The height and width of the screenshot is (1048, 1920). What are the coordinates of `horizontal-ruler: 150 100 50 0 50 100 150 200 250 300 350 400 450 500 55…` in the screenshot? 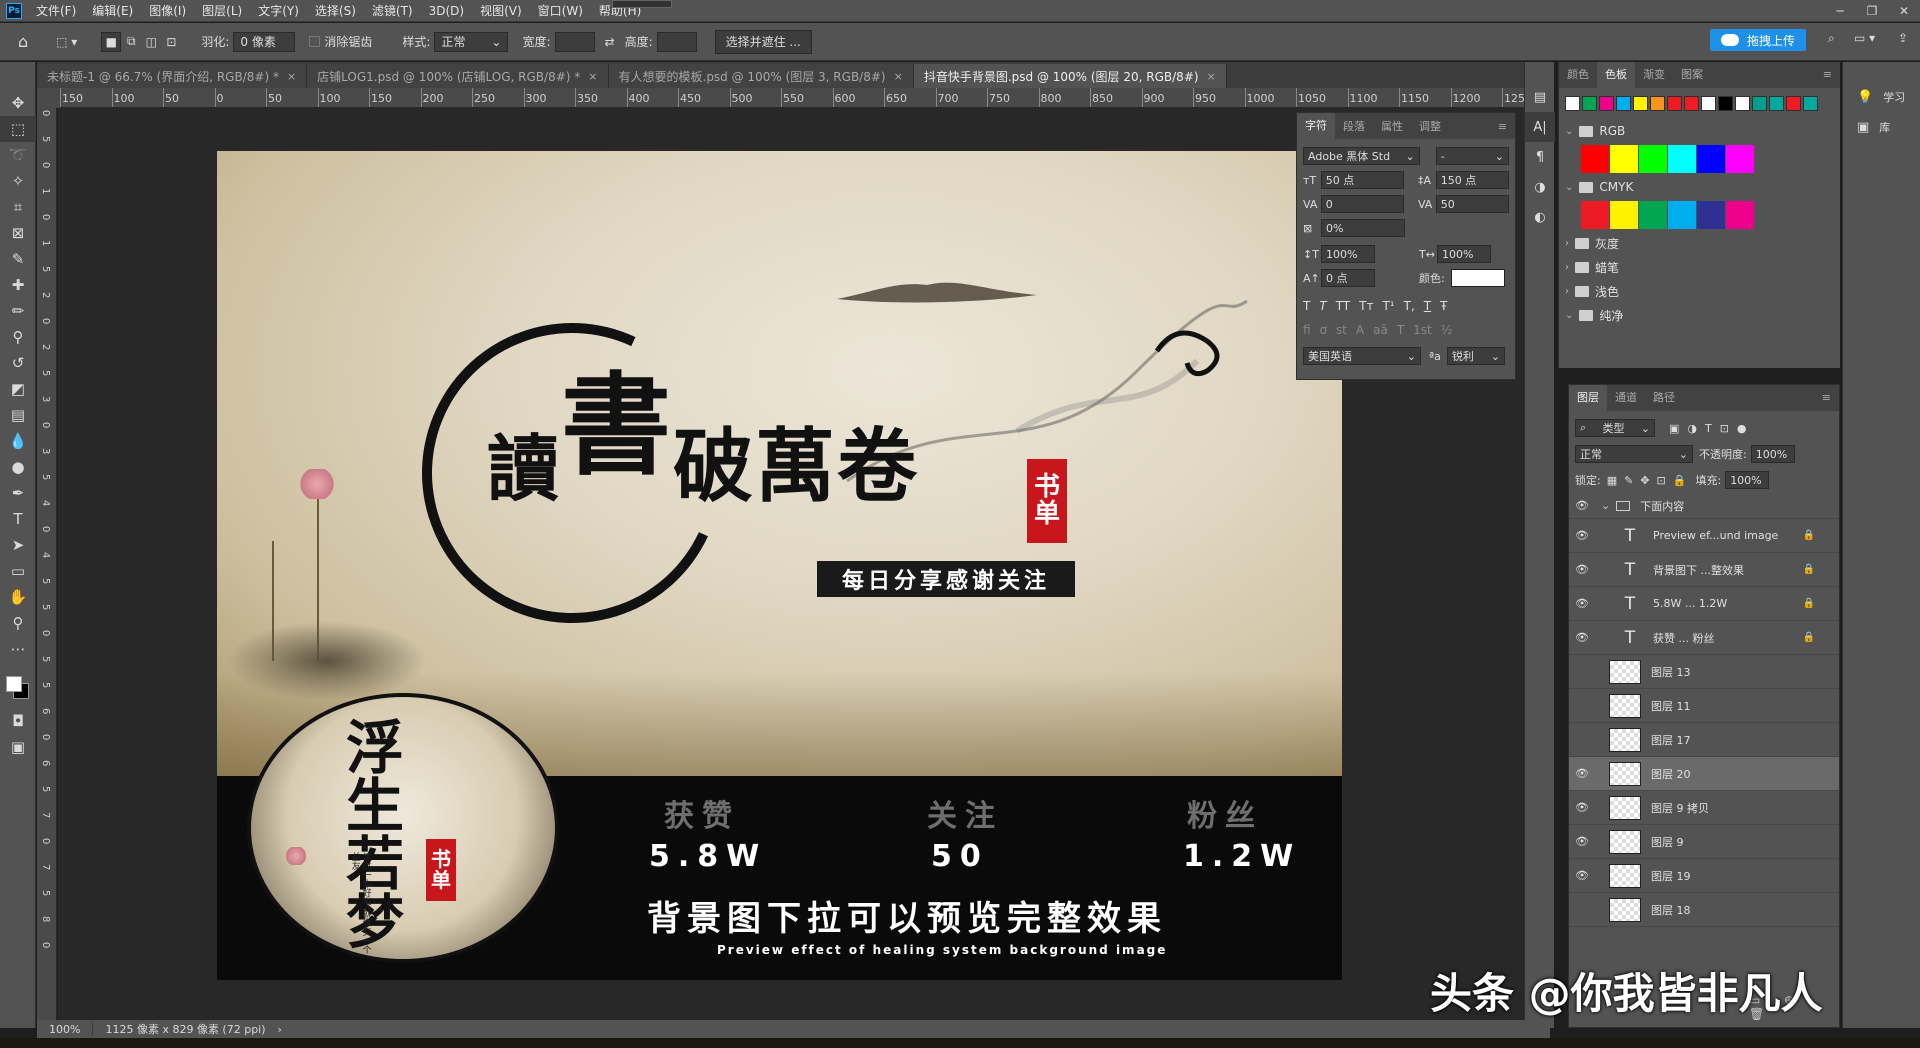 It's located at (805, 98).